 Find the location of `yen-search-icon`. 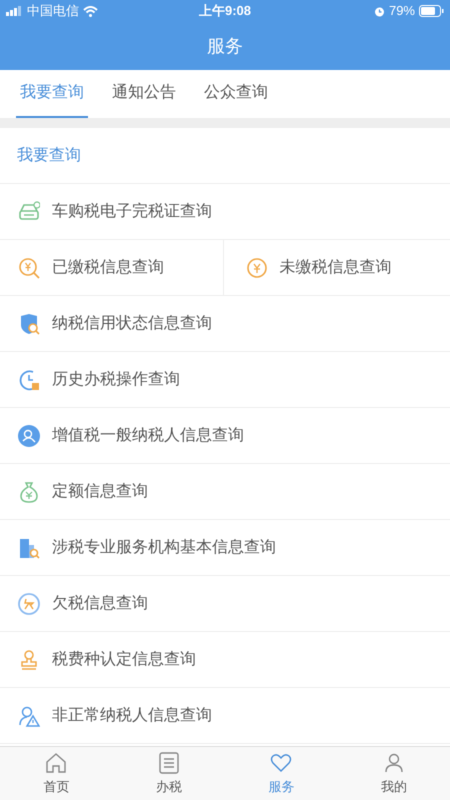

yen-search-icon is located at coordinates (29, 267).